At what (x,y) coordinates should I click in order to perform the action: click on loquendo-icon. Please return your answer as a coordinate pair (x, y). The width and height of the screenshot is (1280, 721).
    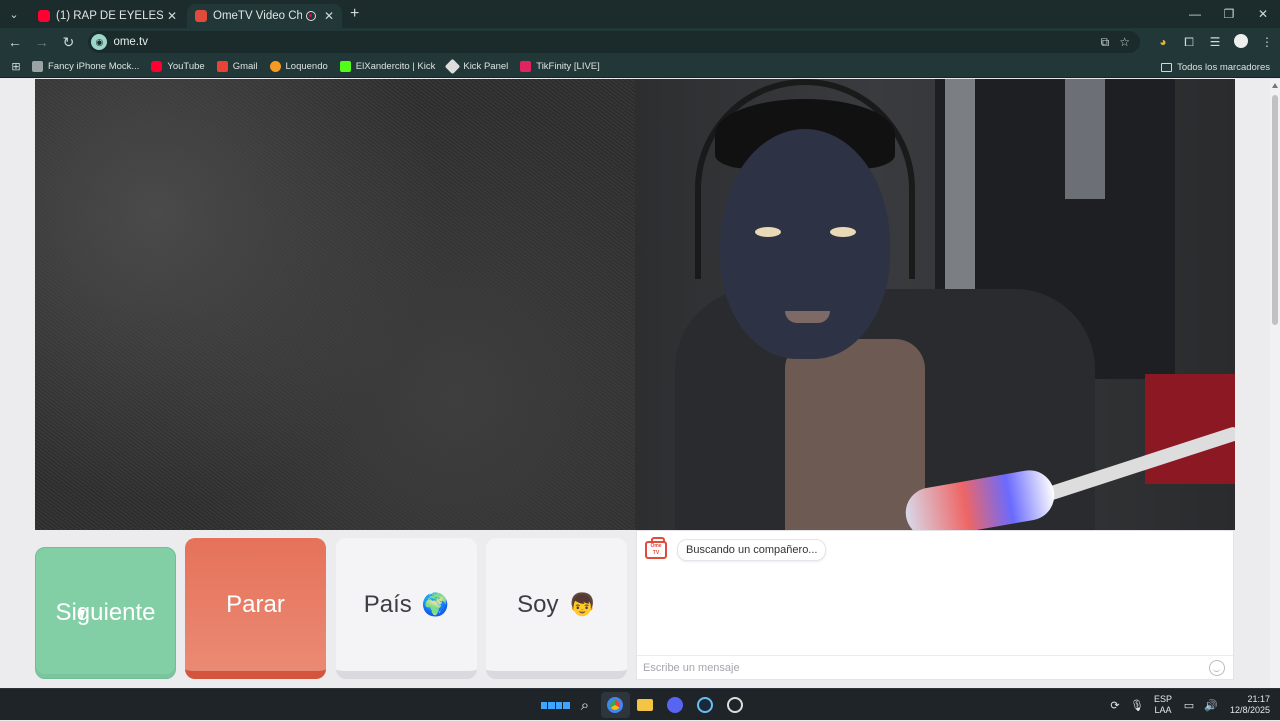
    Looking at the image, I should click on (275, 66).